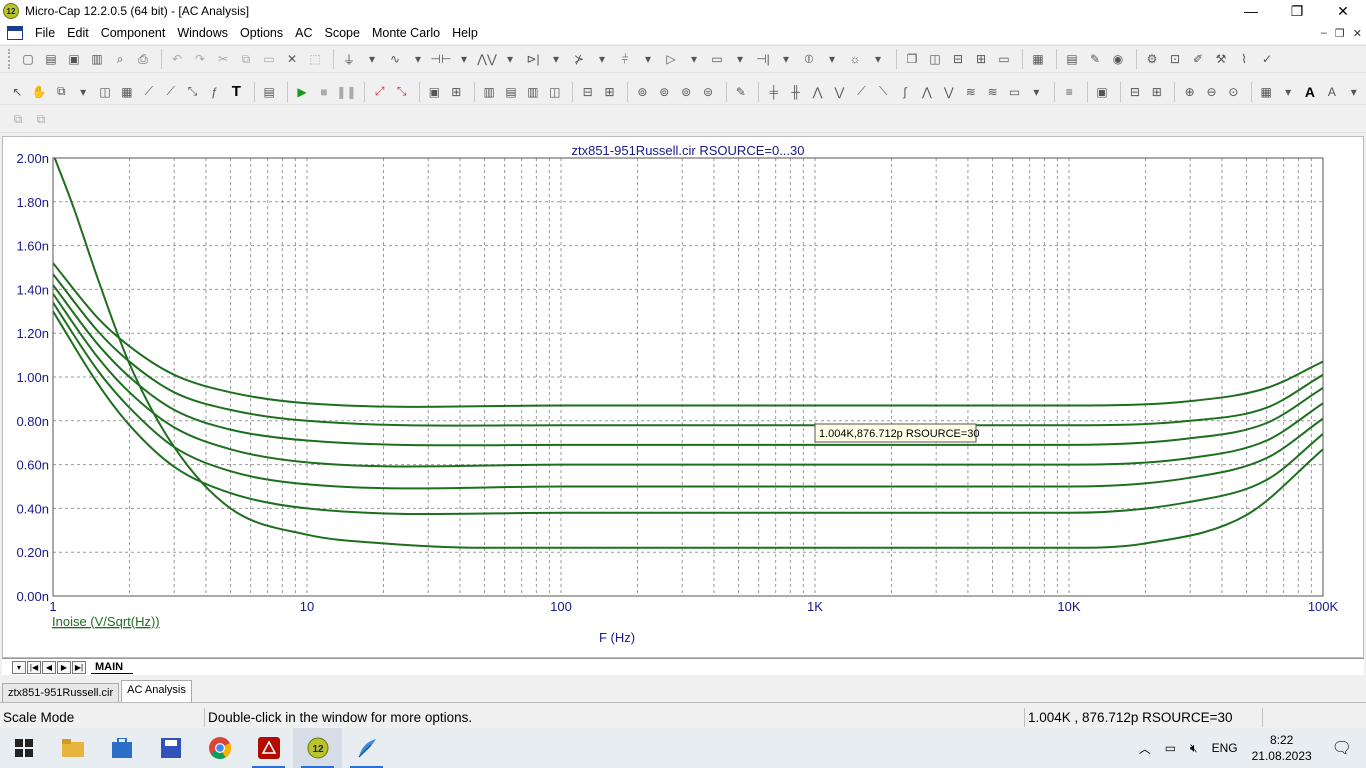 The height and width of the screenshot is (768, 1366). I want to click on tag-horizontal-icon: ╪, so click(773, 92).